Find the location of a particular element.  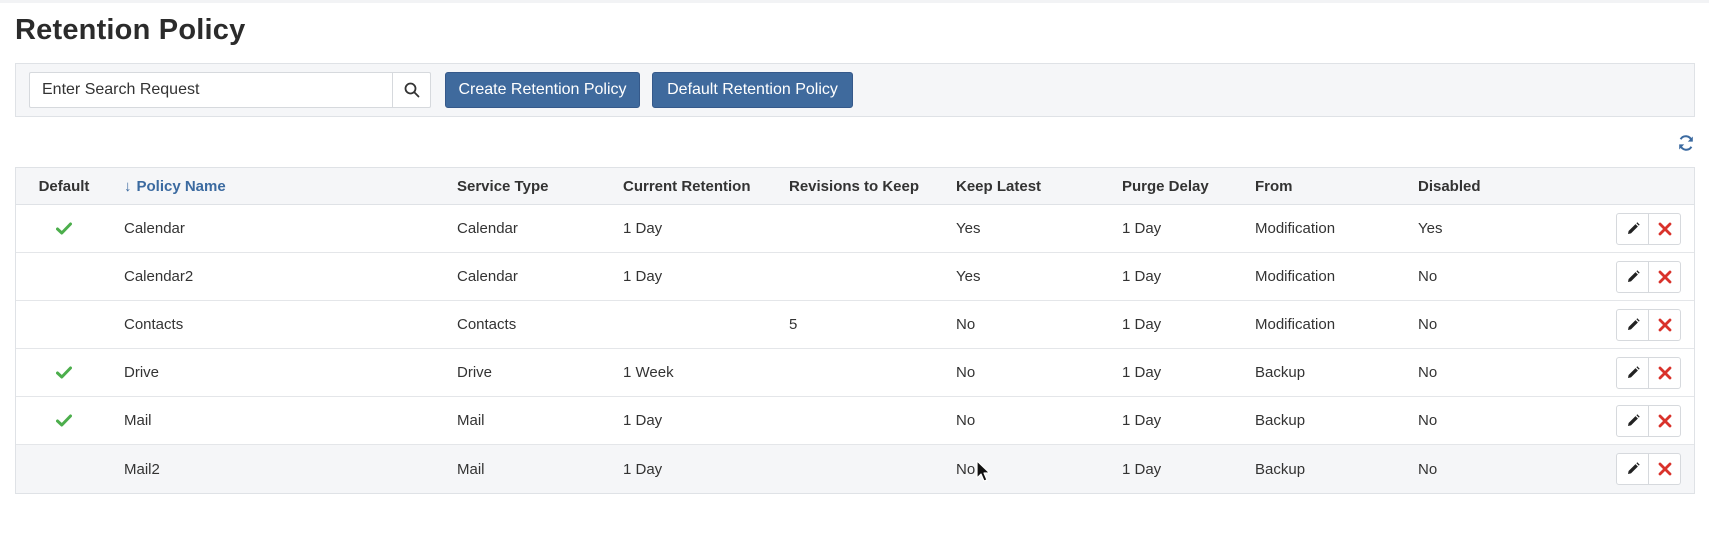

table-row: Mail2 Mail 1 Day No 1 Day Backup No is located at coordinates (855, 469).